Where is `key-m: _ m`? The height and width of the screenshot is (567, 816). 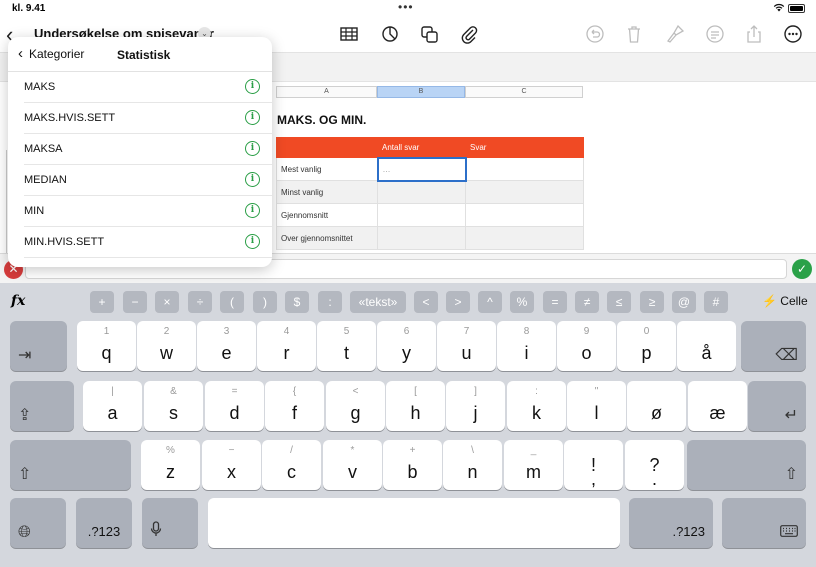
key-m: _ m is located at coordinates (533, 465).